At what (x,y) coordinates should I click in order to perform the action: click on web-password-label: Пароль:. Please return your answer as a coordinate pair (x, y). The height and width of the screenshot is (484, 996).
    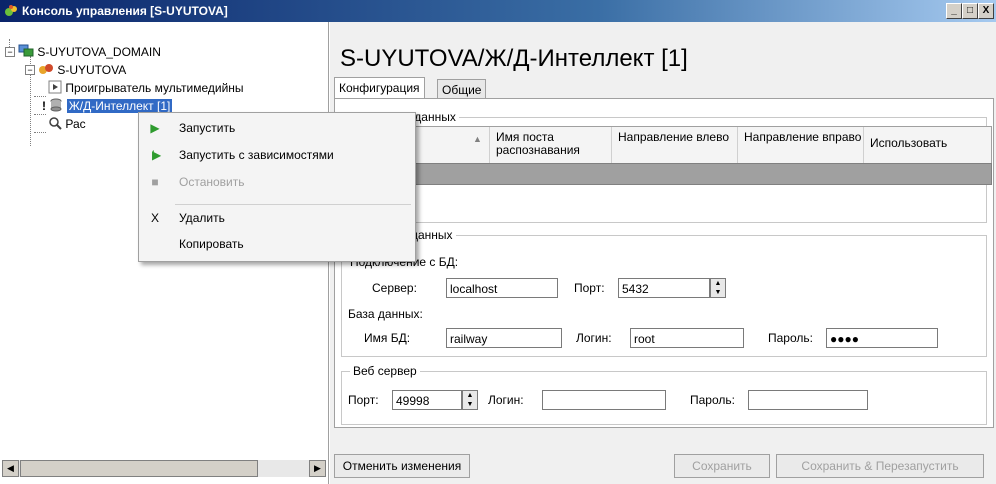
    Looking at the image, I should click on (712, 400).